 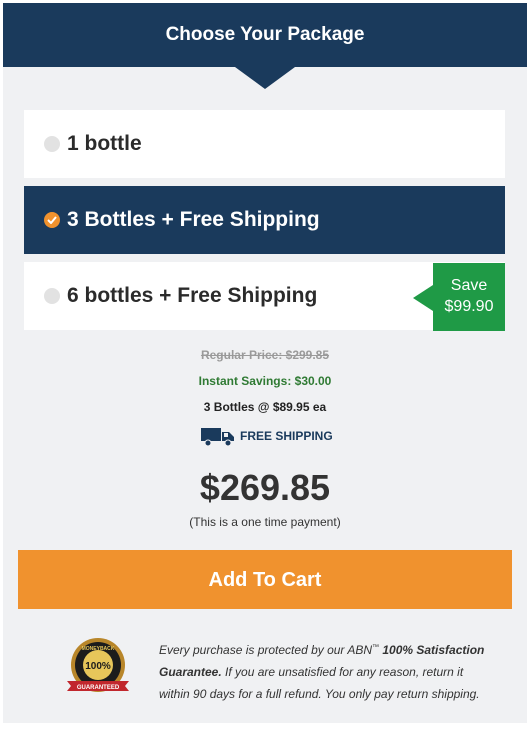 What do you see at coordinates (469, 285) in the screenshot?
I see `save-badge-label: Save` at bounding box center [469, 285].